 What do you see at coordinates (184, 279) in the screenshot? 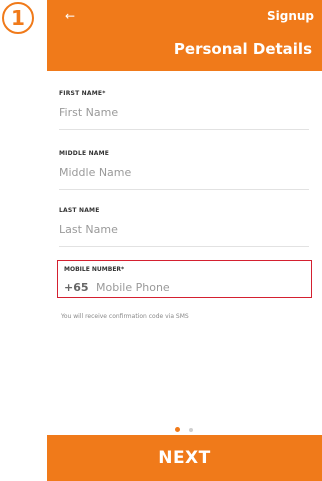
I see `mobile-number-field: MOBILE NUMBER* +65 Mobile Phone` at bounding box center [184, 279].